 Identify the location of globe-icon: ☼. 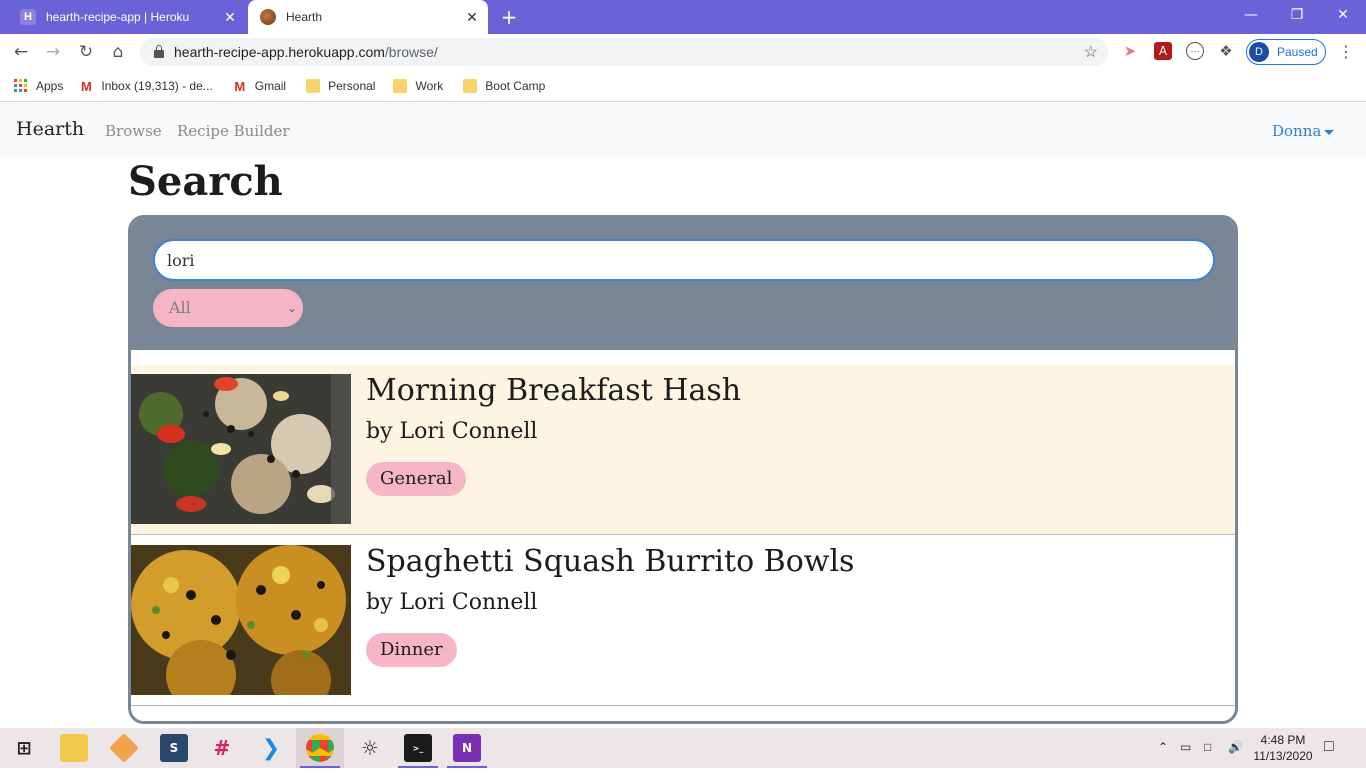
(370, 748).